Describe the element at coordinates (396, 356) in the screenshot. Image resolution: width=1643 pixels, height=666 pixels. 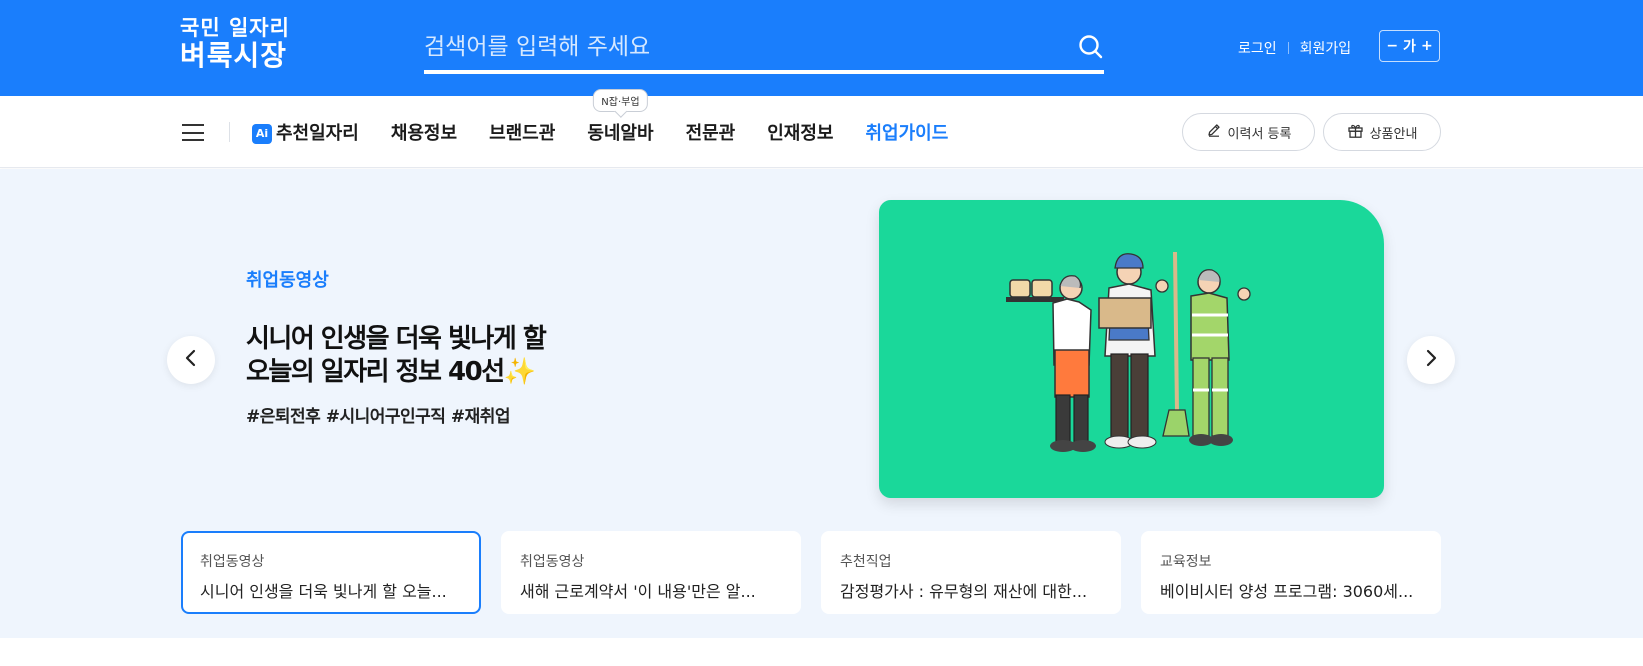
I see `hero-title: 시니어 인생을 더욱 빛나게 할 오늘의 일자리 정보 40선✨` at that location.